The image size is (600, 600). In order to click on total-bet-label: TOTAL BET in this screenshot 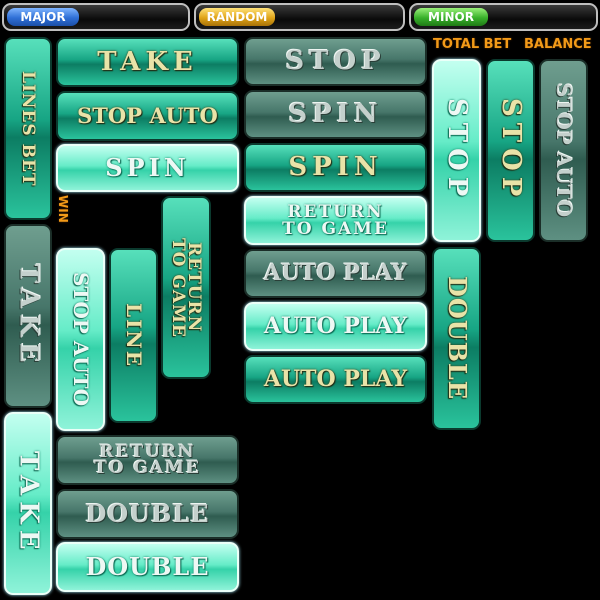, I will do `click(472, 44)`.